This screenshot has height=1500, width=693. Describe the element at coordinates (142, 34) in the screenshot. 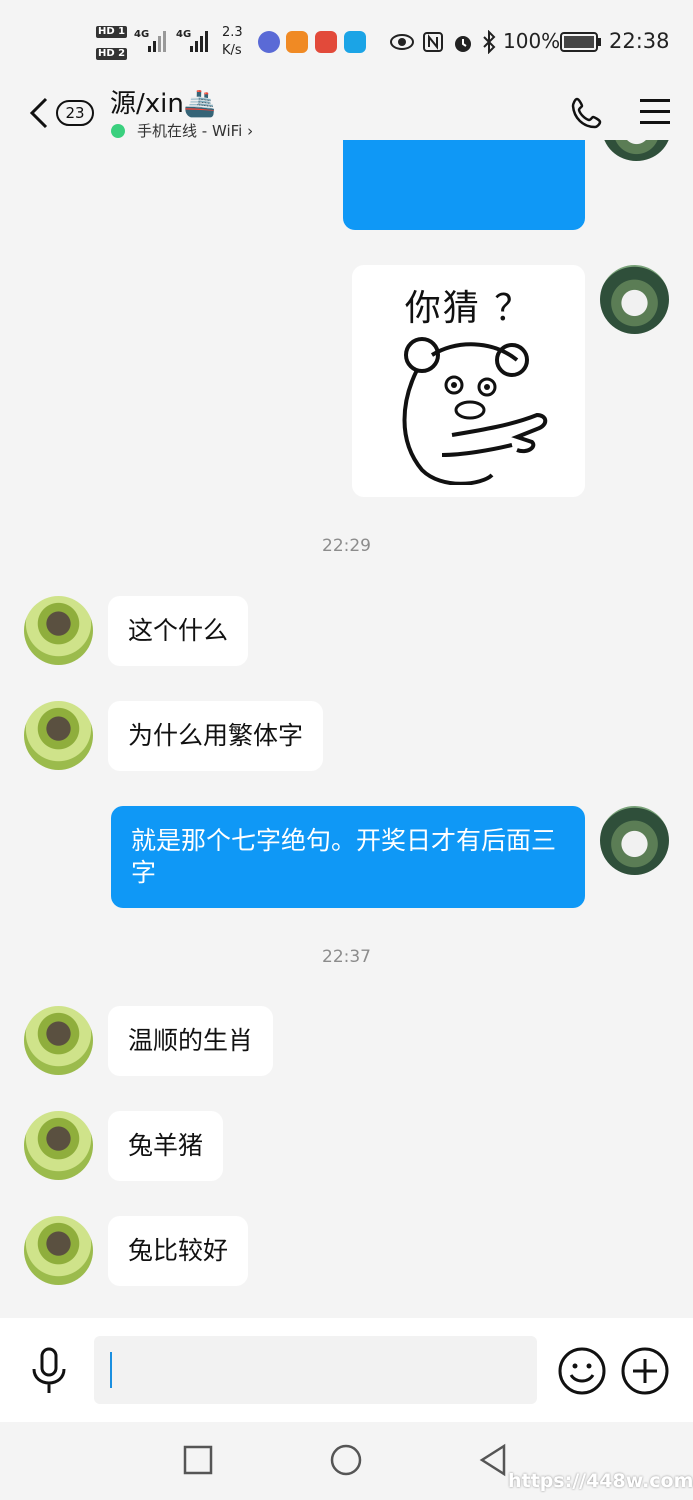

I see `network-type-1: 4G` at that location.